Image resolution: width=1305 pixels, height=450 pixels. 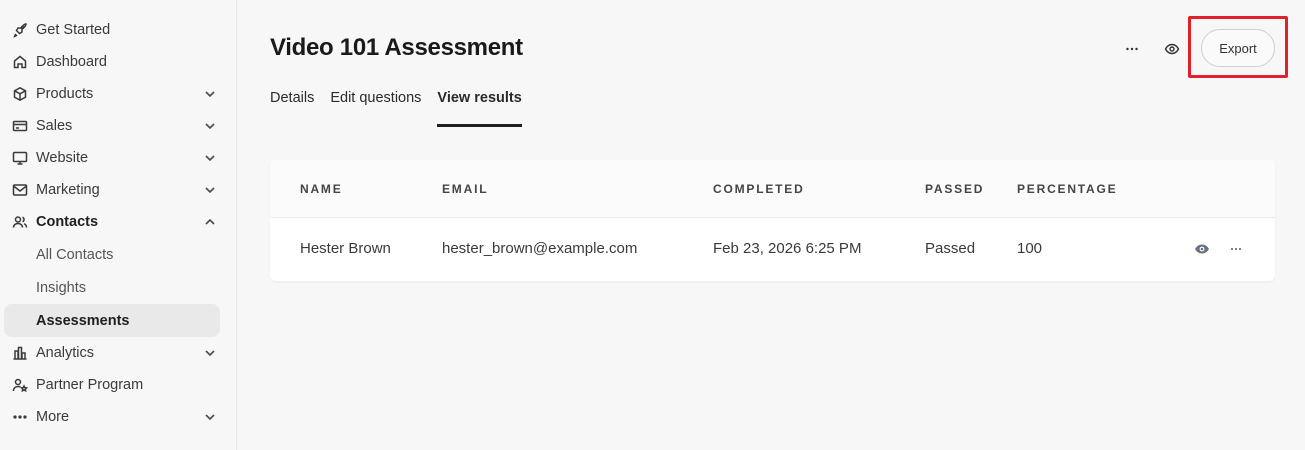 I want to click on row-more-options-icon, so click(x=1237, y=250).